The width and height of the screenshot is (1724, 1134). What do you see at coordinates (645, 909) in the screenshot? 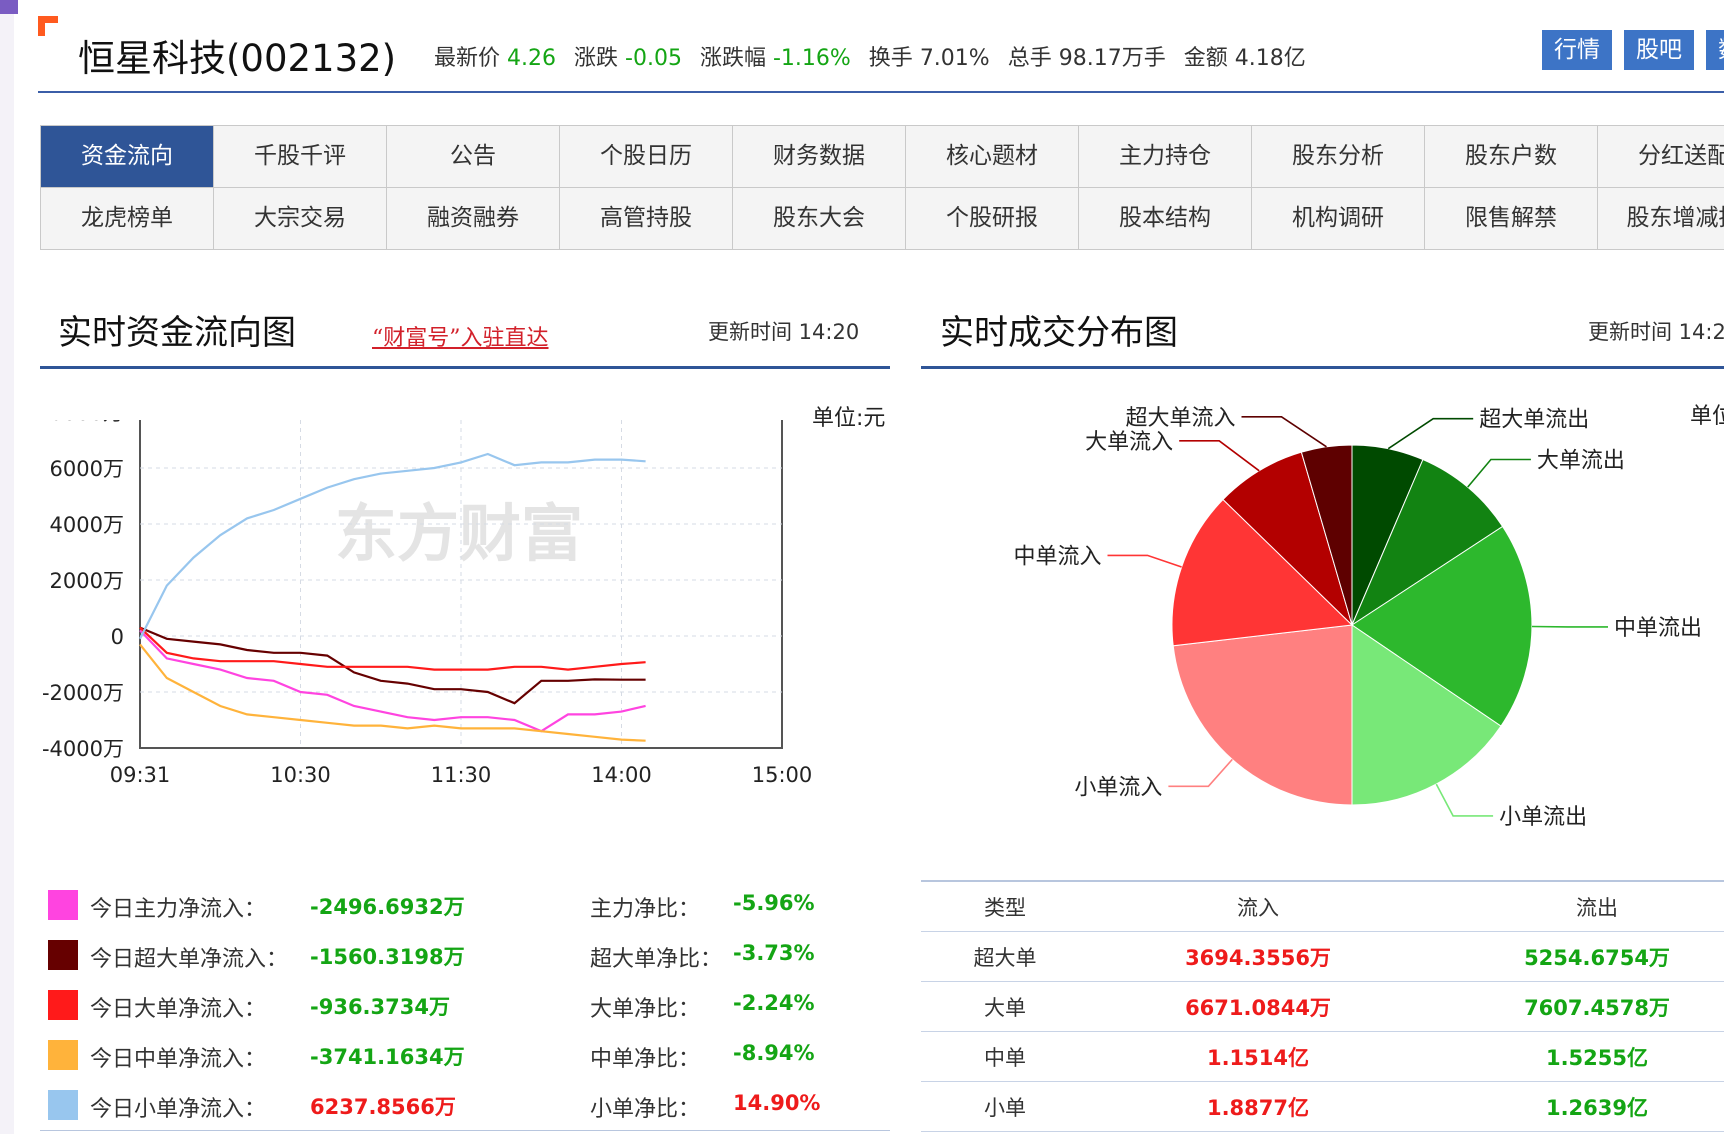
I see `legend-ratio-label: 主力净比：` at bounding box center [645, 909].